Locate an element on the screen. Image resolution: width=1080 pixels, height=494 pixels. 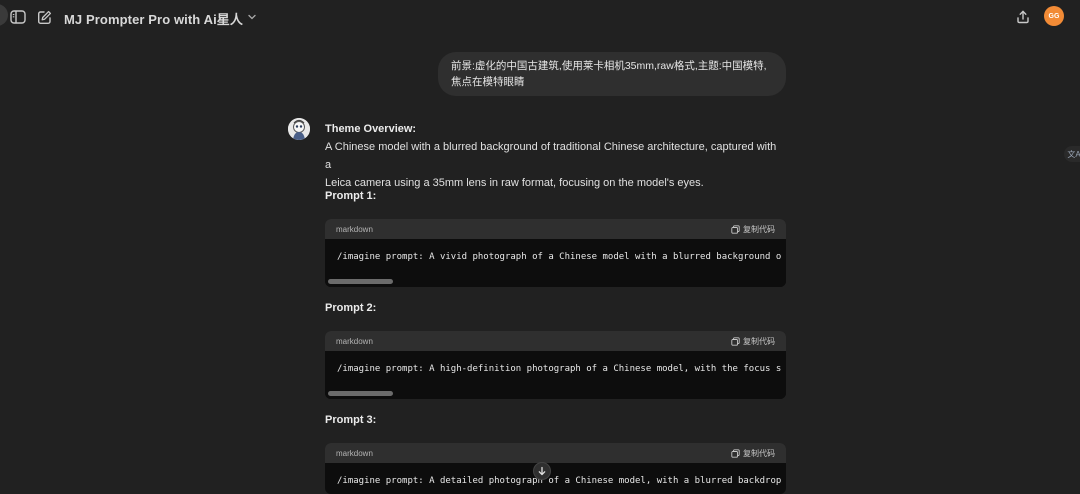
page-title: MJ Prompter Pro with Ai星人 is located at coordinates (153, 19).